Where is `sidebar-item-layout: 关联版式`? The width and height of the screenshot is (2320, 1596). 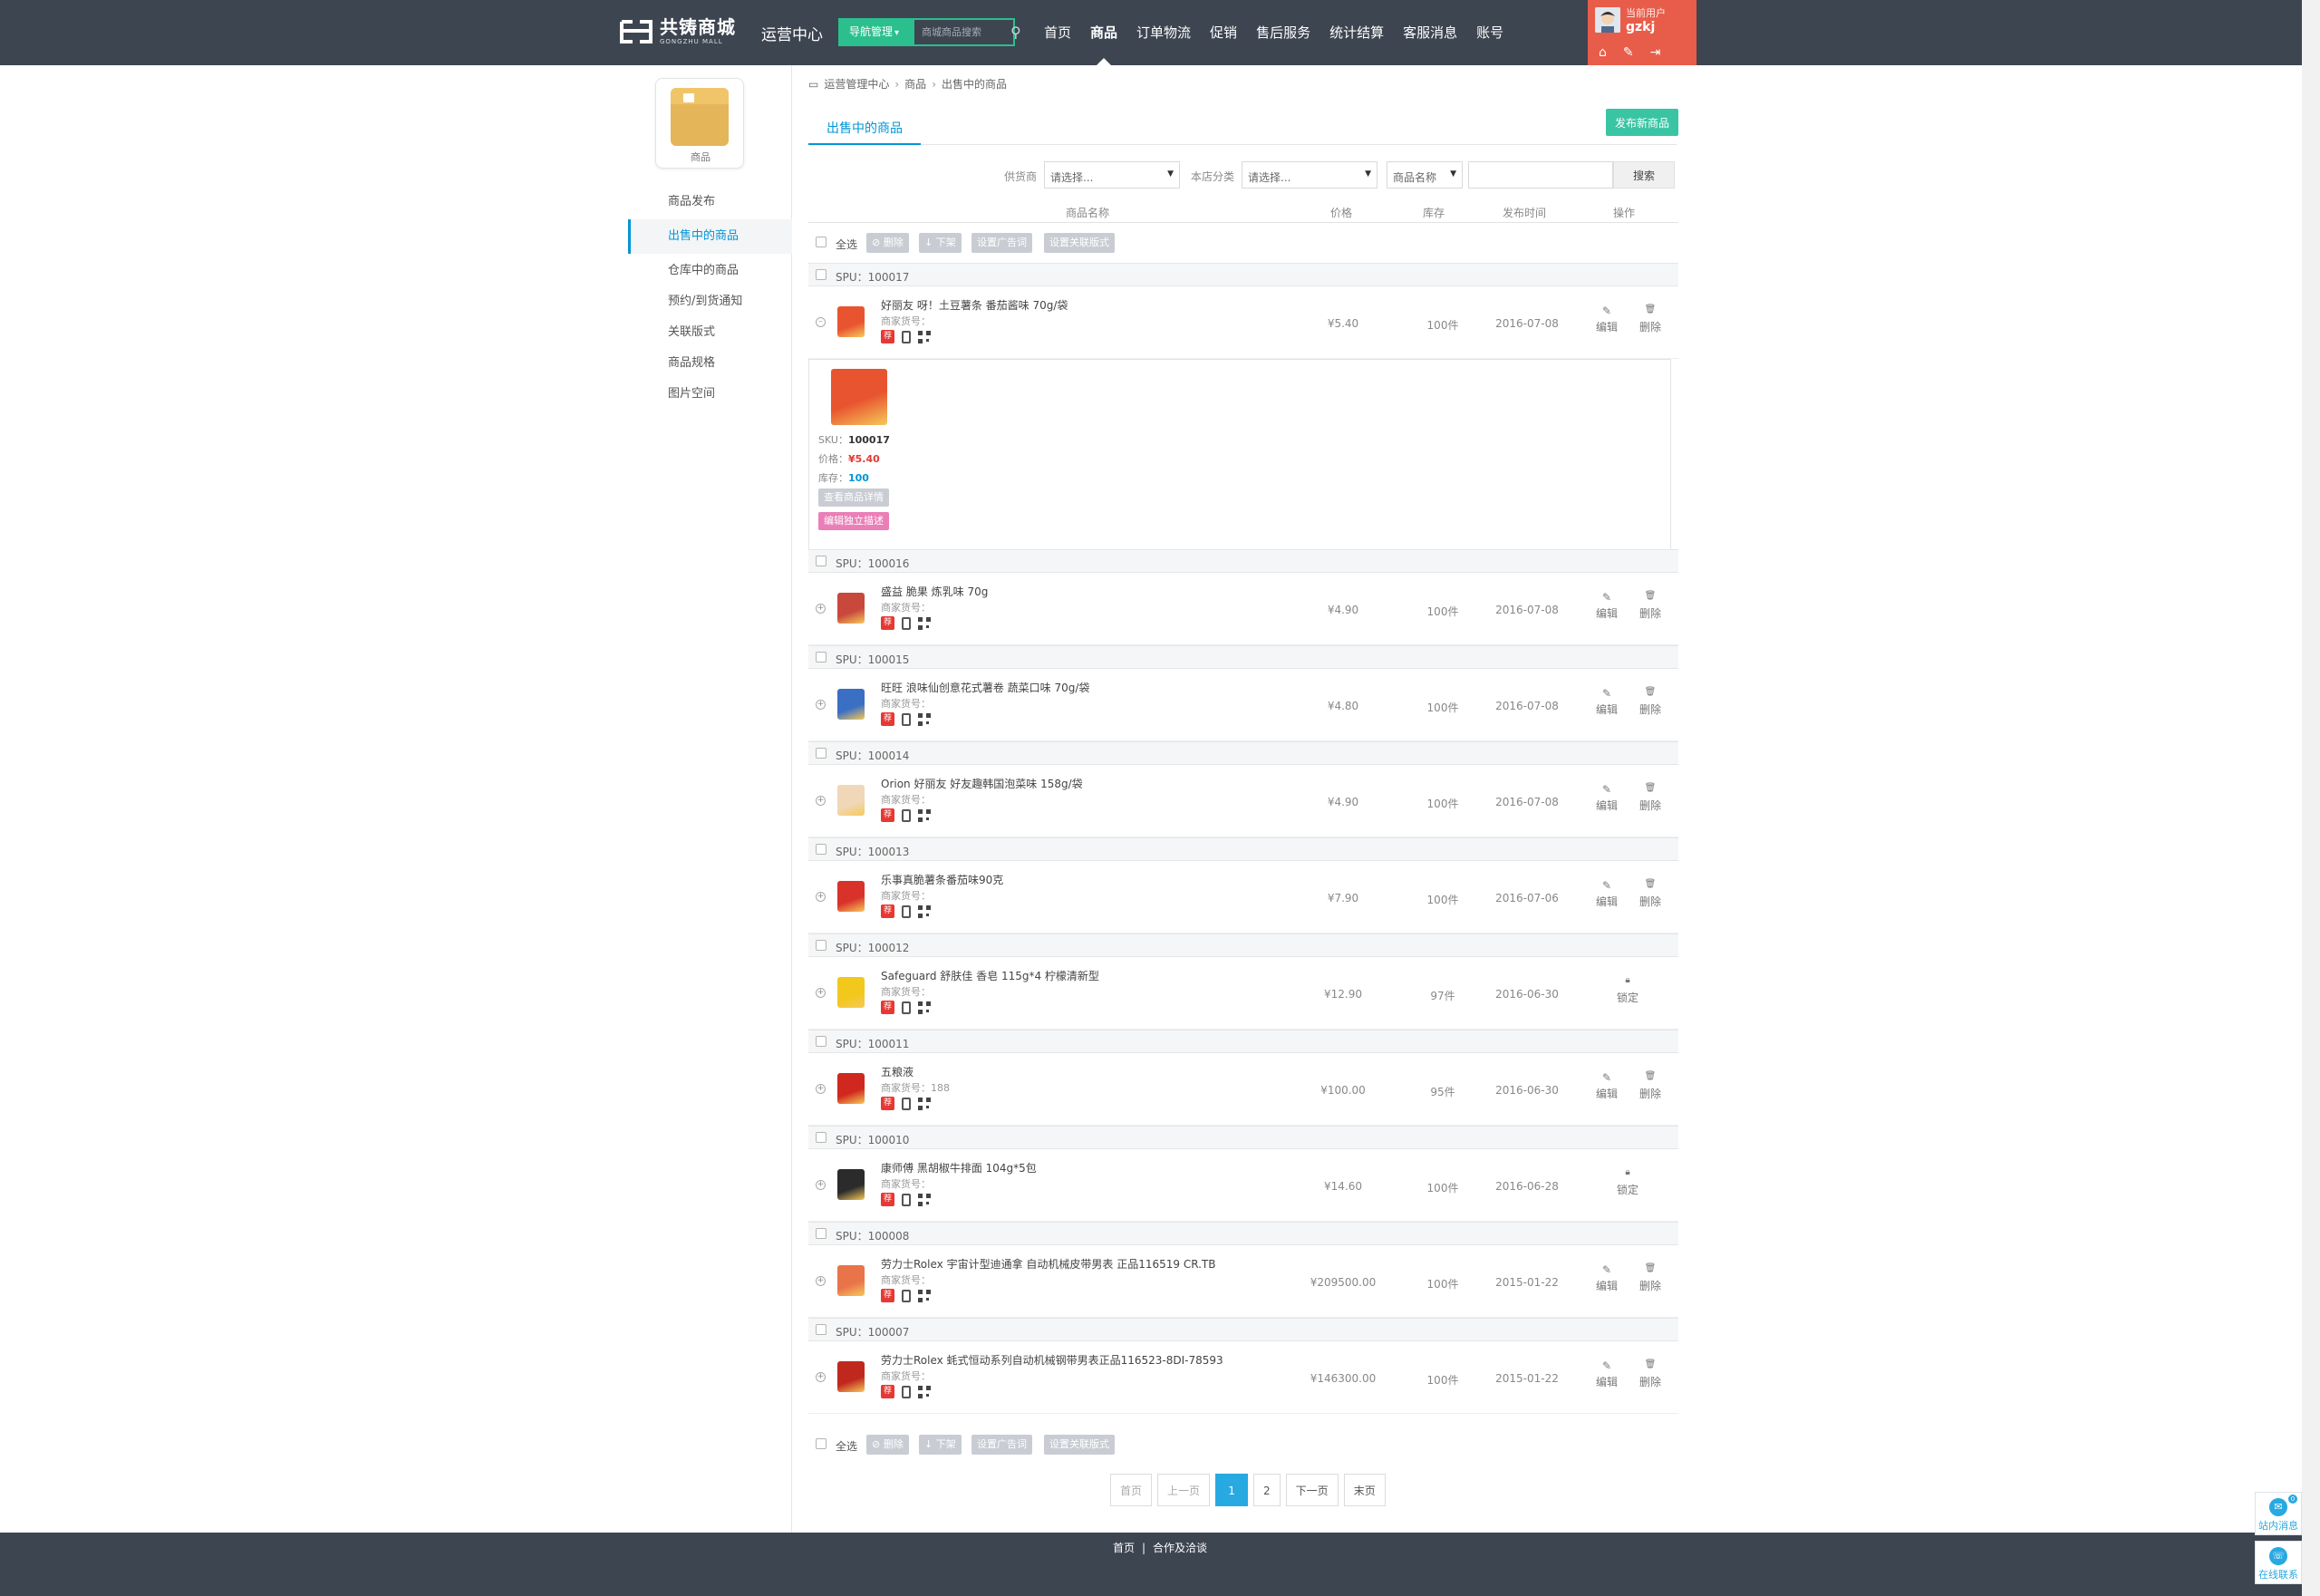 sidebar-item-layout: 关联版式 is located at coordinates (710, 332).